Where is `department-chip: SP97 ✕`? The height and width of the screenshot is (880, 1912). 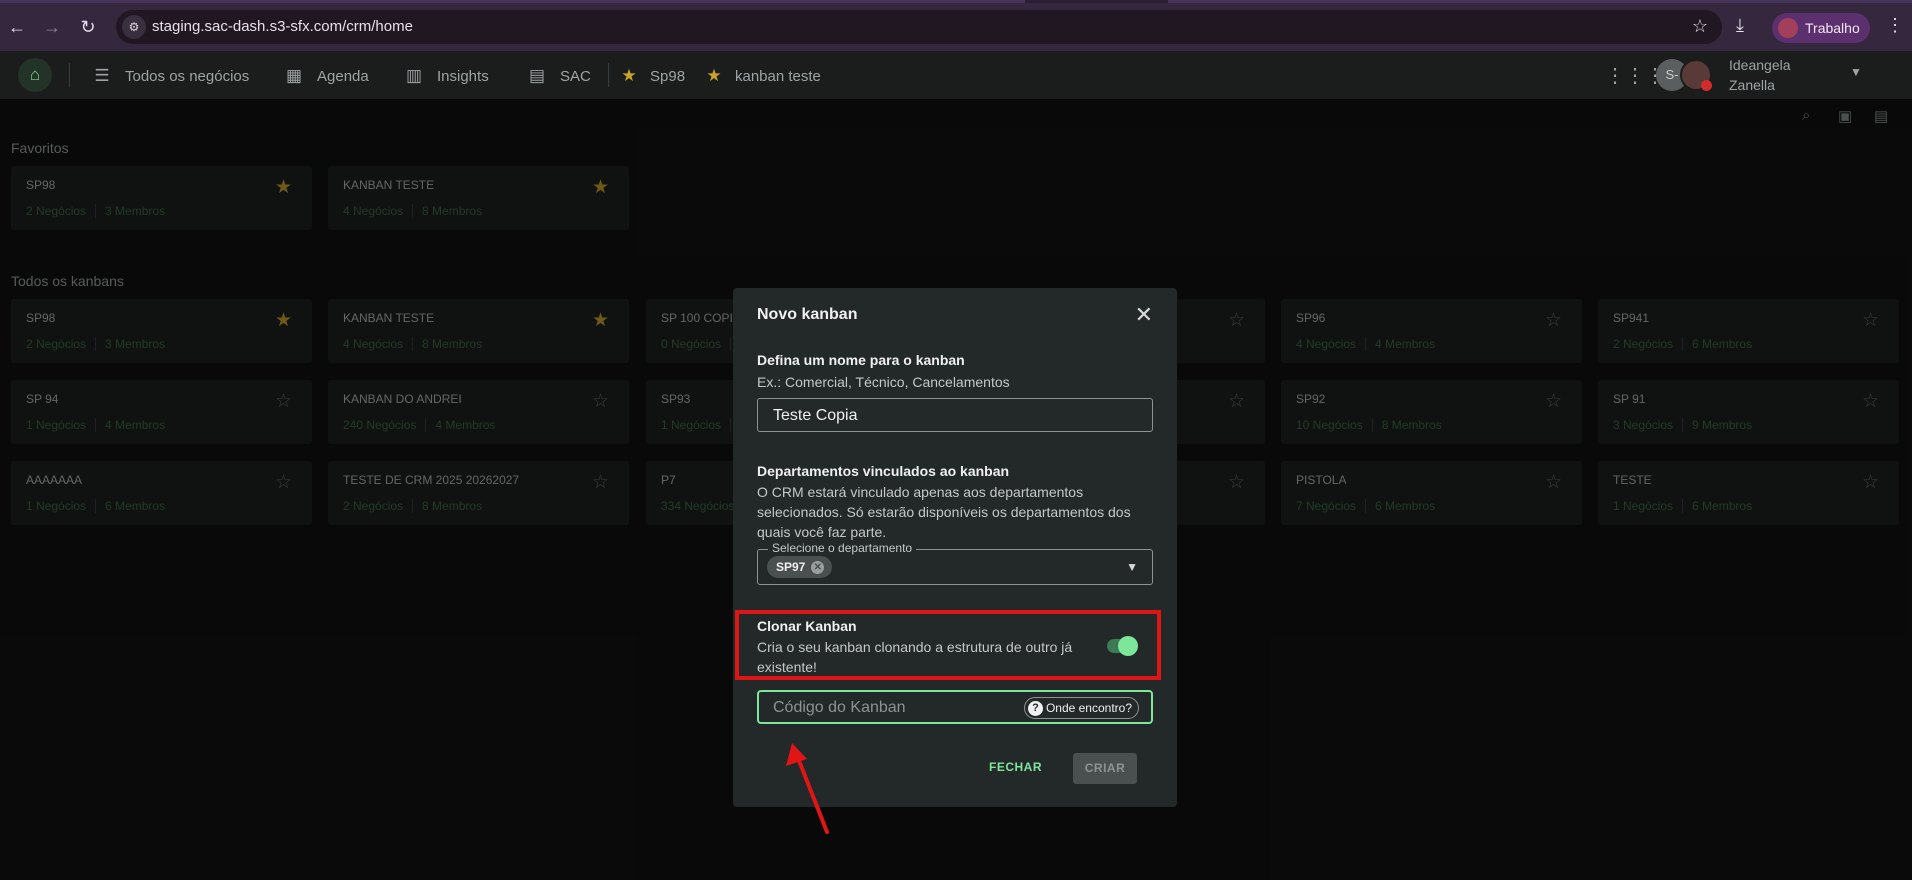
department-chip: SP97 ✕ is located at coordinates (800, 567).